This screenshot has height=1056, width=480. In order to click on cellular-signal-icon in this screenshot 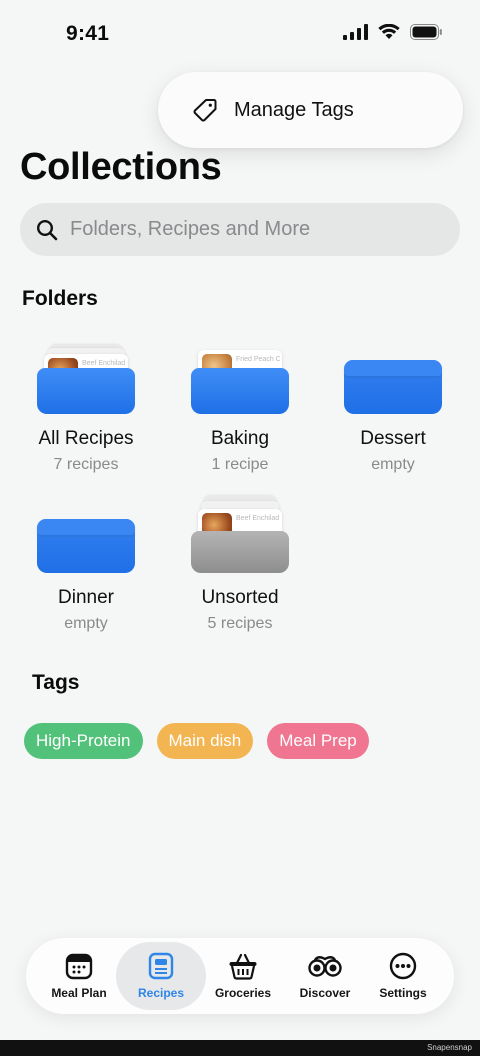, I will do `click(355, 32)`.